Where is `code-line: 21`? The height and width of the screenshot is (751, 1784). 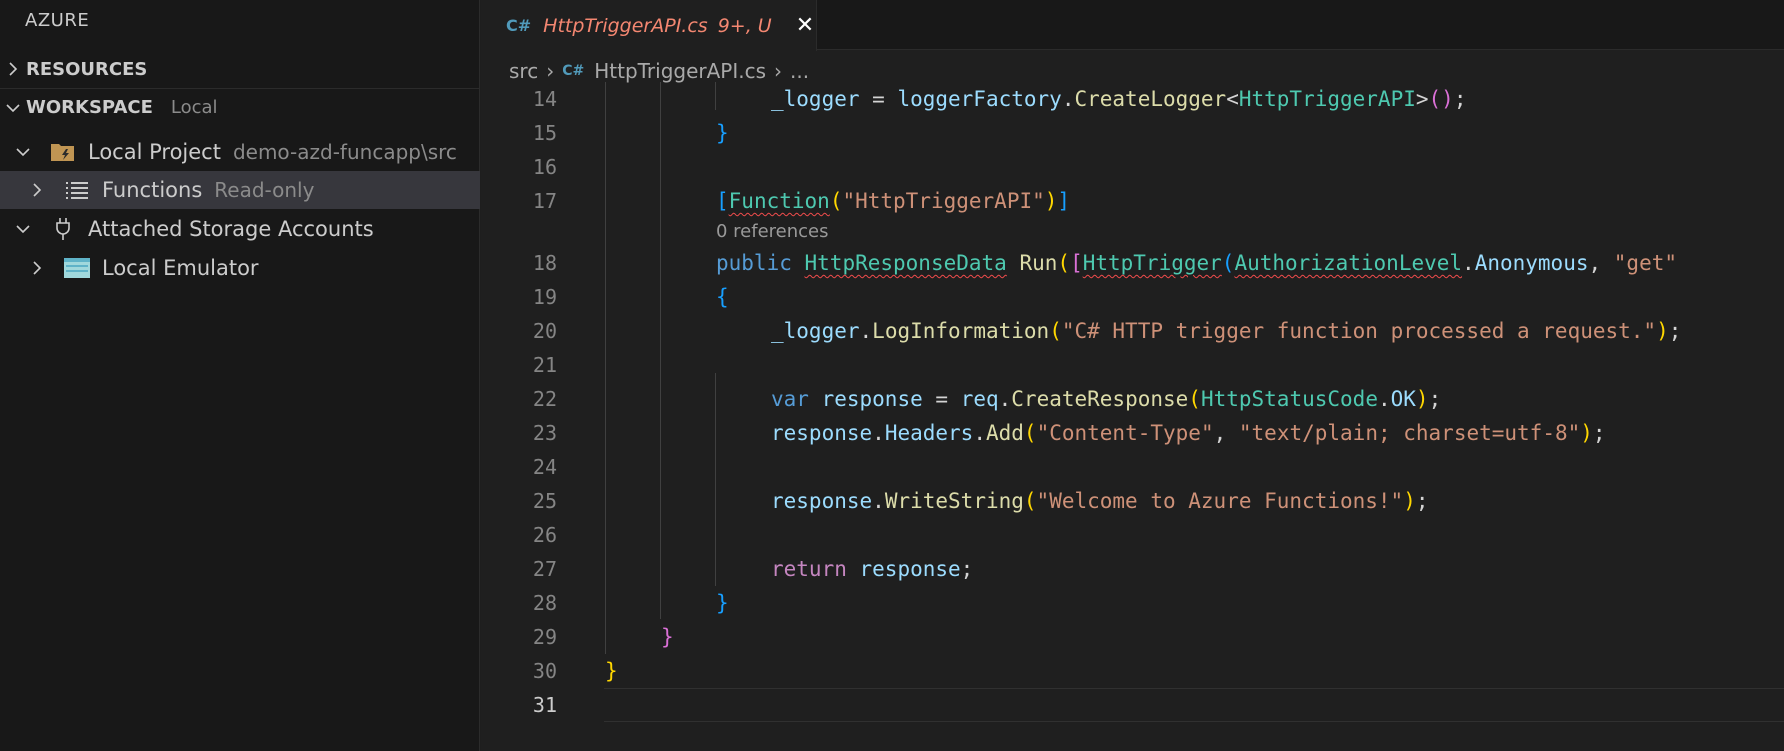 code-line: 21 is located at coordinates (1132, 365).